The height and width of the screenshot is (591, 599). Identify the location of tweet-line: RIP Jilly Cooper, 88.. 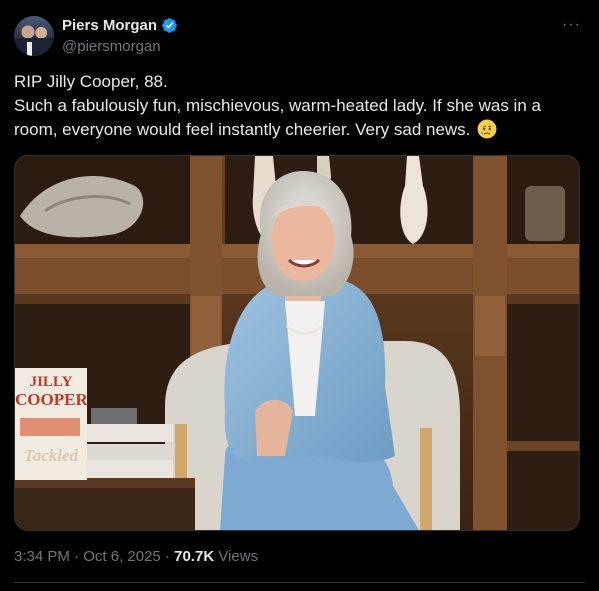
(91, 81).